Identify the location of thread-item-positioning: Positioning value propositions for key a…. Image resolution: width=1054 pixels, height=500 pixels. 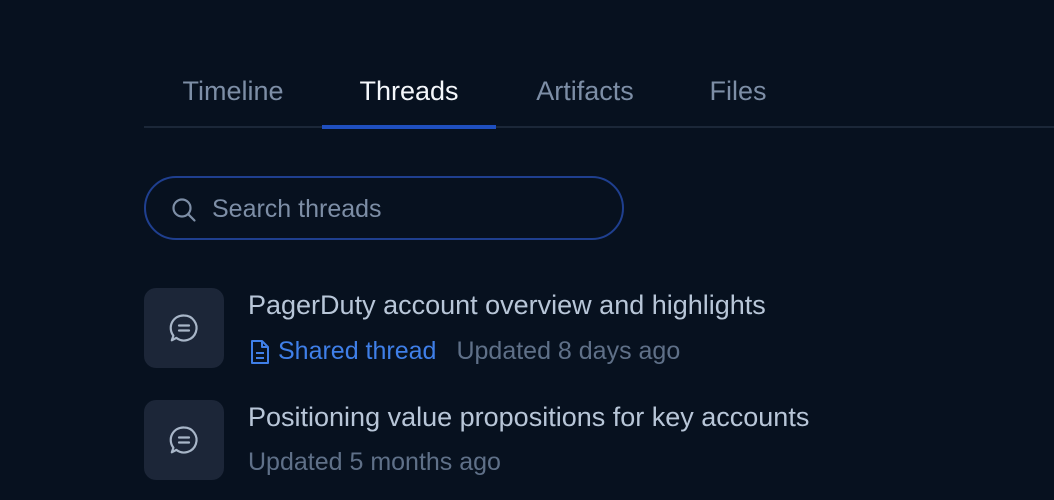
(524, 440).